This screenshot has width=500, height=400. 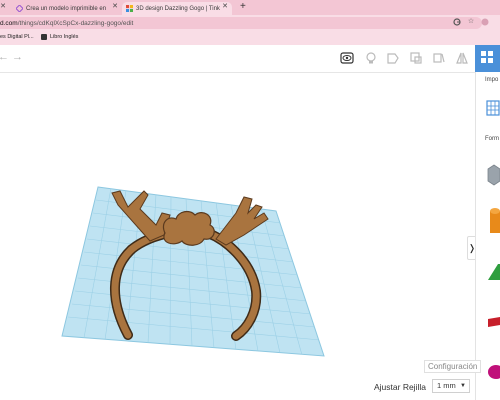 I want to click on undo-arrow-icon: ←, so click(x=4, y=57).